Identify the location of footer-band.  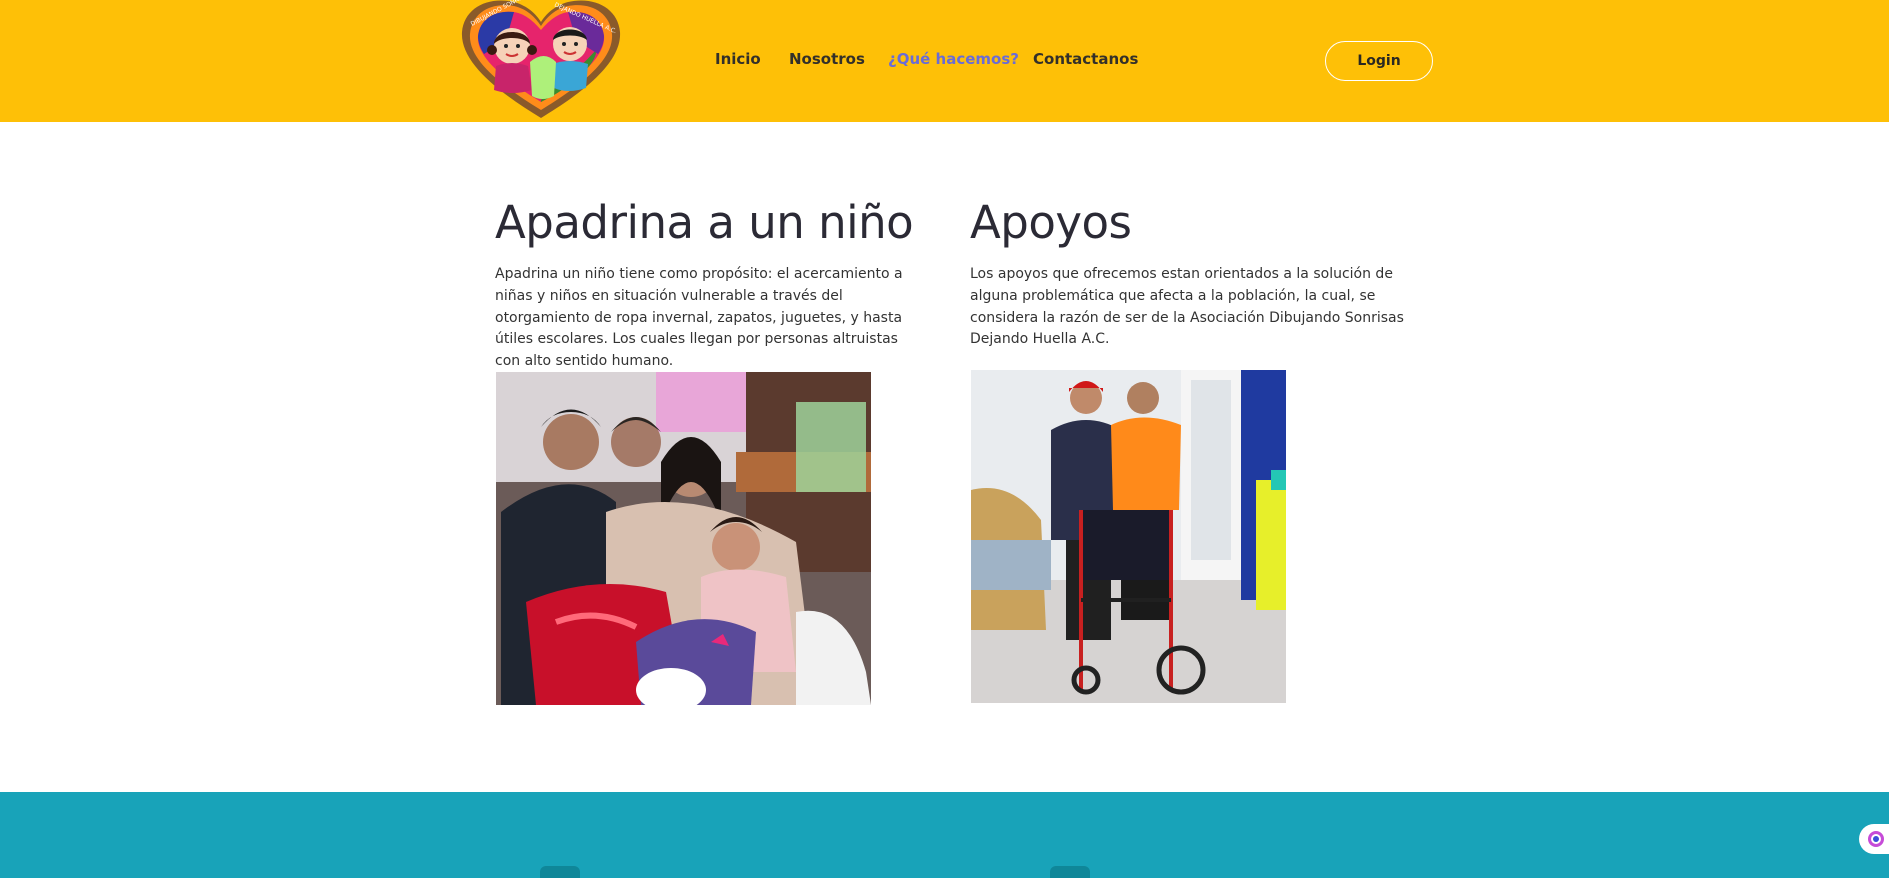
(944, 835).